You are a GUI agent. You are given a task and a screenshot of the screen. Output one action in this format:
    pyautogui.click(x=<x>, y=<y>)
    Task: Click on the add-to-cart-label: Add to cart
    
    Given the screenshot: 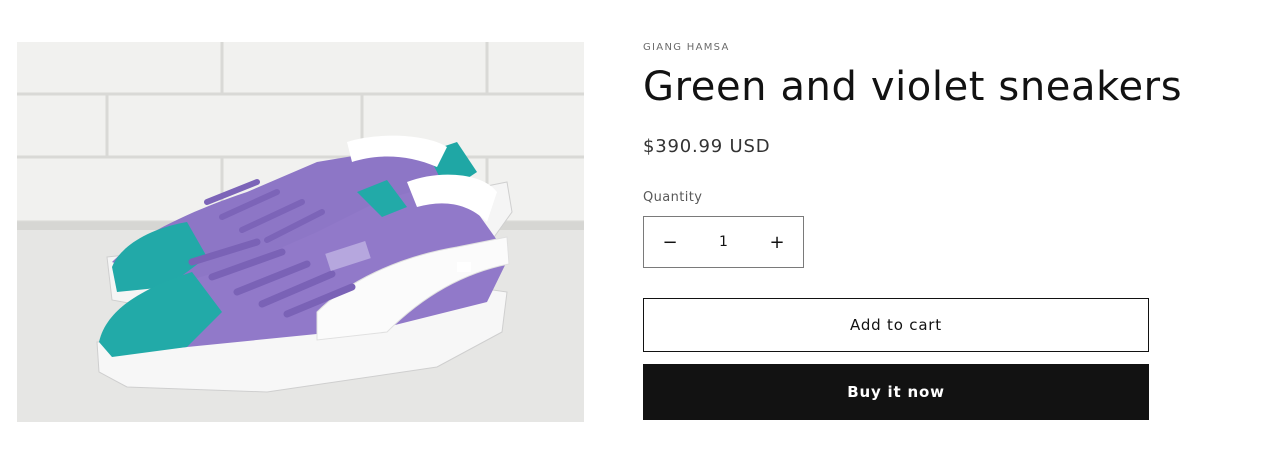 What is the action you would take?
    pyautogui.click(x=896, y=325)
    